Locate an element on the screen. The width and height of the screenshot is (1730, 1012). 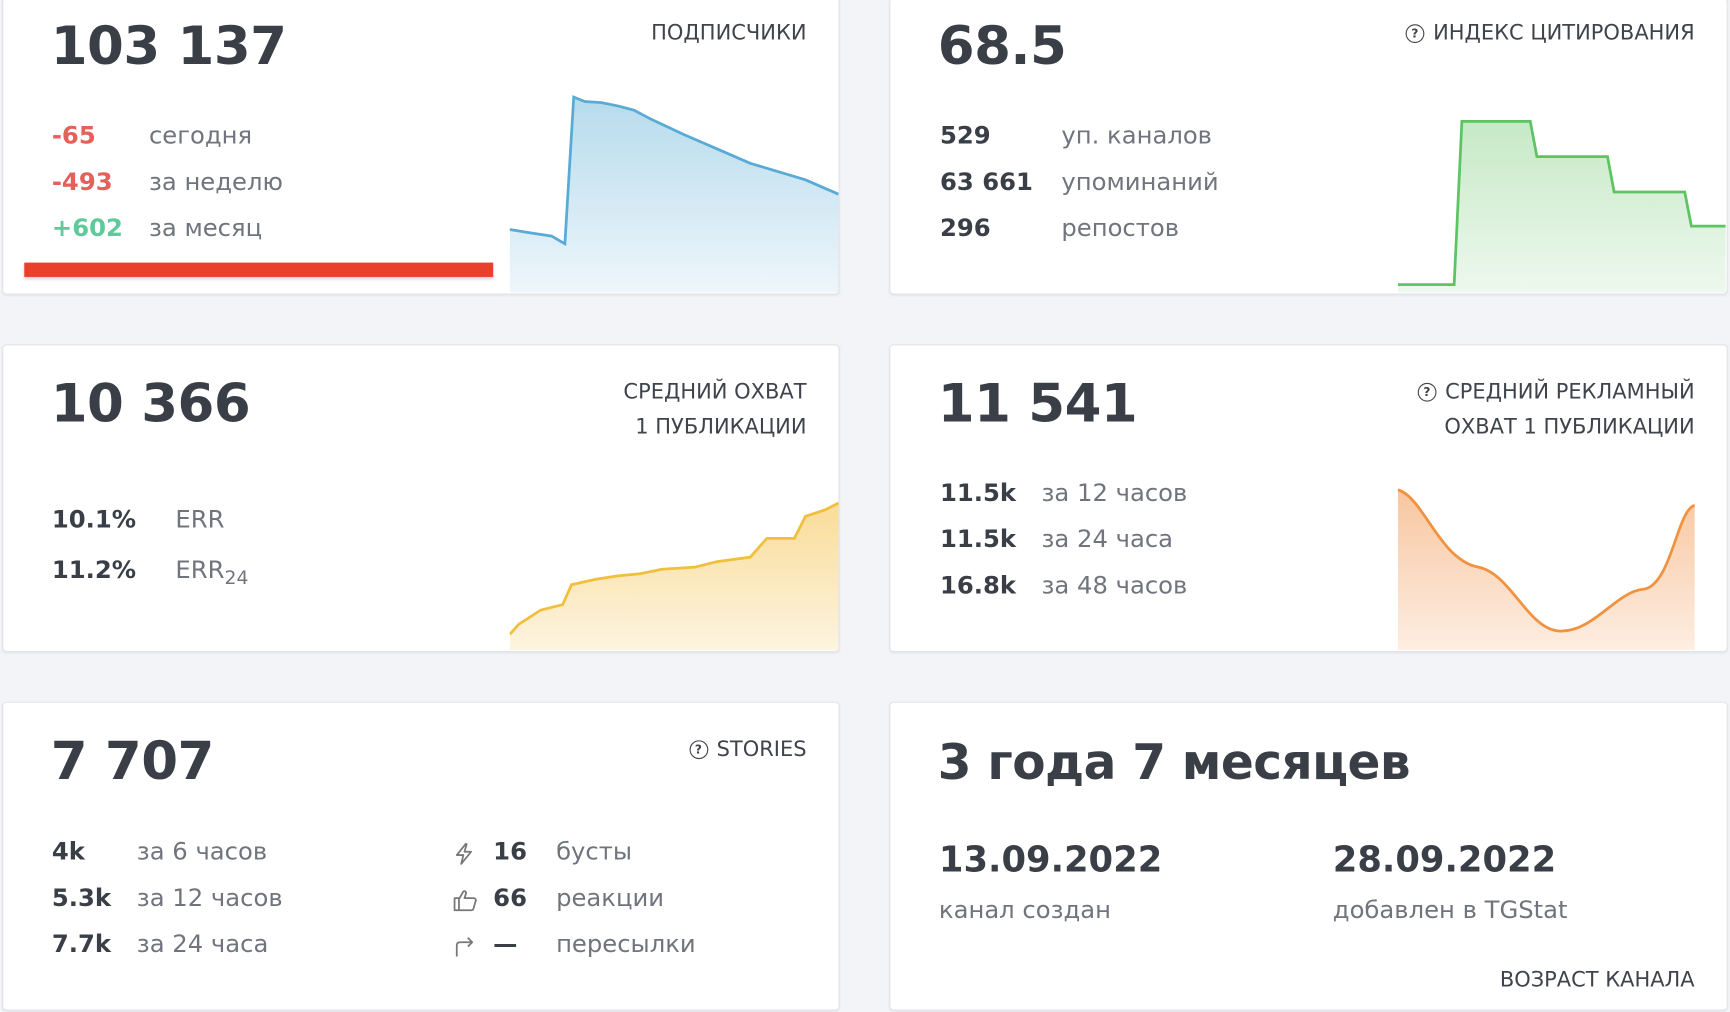
ad-reach-label-line2: ОХВАТ 1 ПУБЛИКАЦИИ is located at coordinates (1569, 427).